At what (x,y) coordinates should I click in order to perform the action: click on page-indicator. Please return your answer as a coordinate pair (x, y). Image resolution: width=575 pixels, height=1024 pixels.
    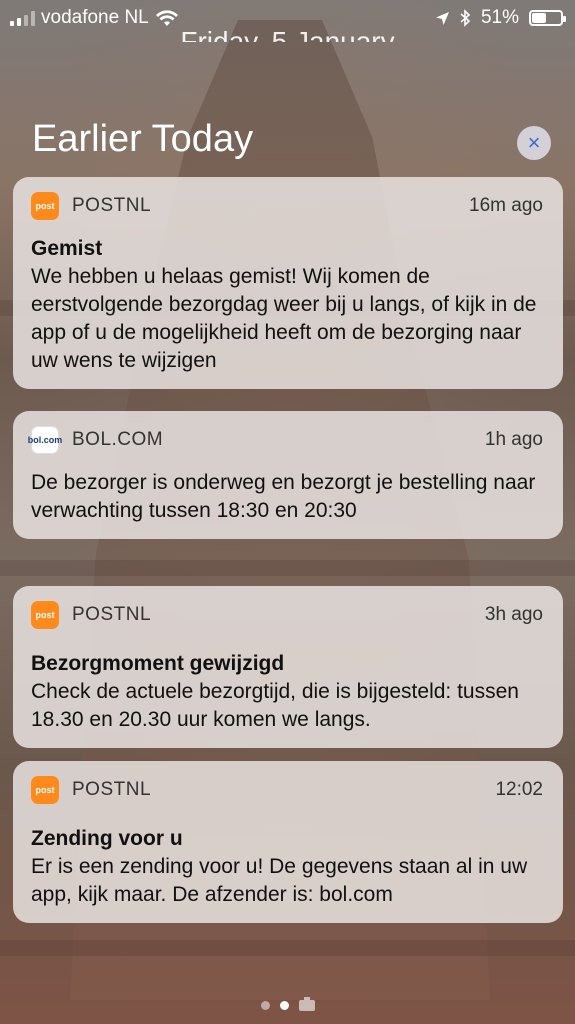
    Looking at the image, I should click on (287, 1004).